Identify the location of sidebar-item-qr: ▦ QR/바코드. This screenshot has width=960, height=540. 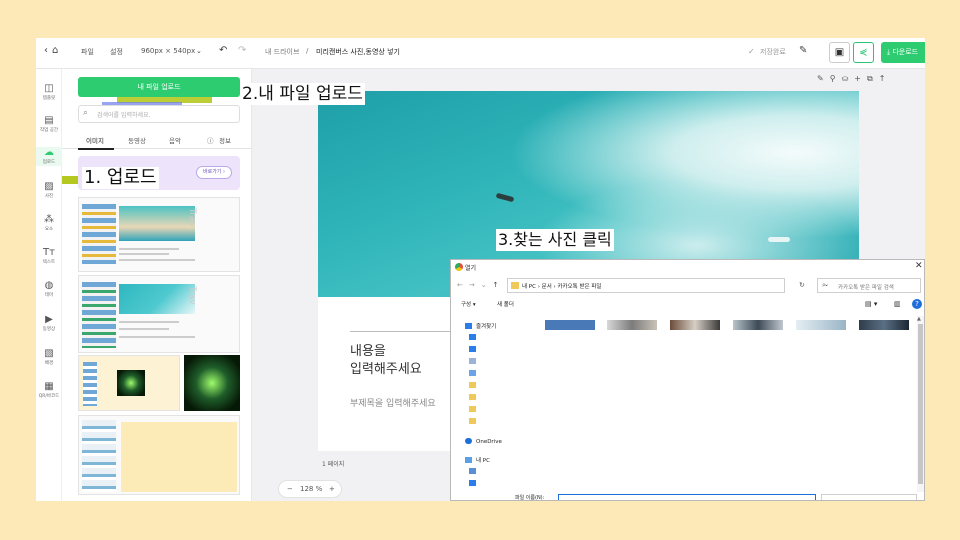
(49, 390).